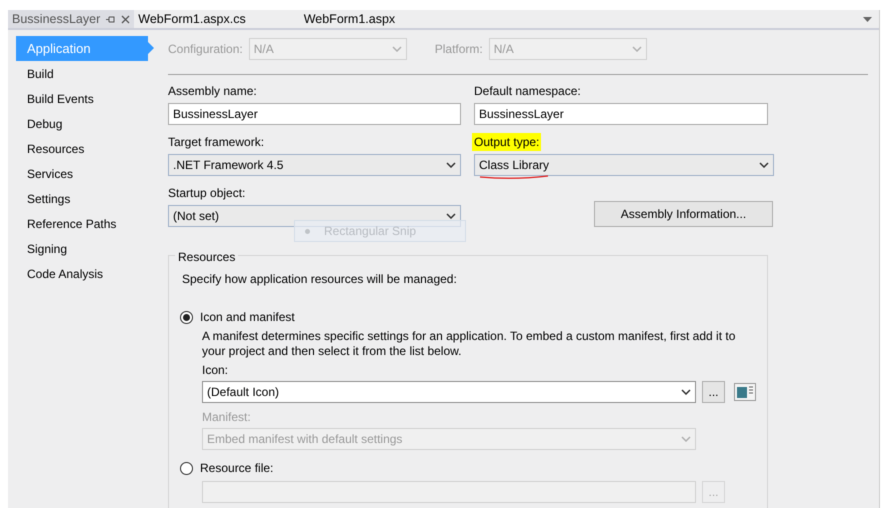 The height and width of the screenshot is (508, 887). Describe the element at coordinates (85, 273) in the screenshot. I see `sidebar-item: Code Analysis` at that location.